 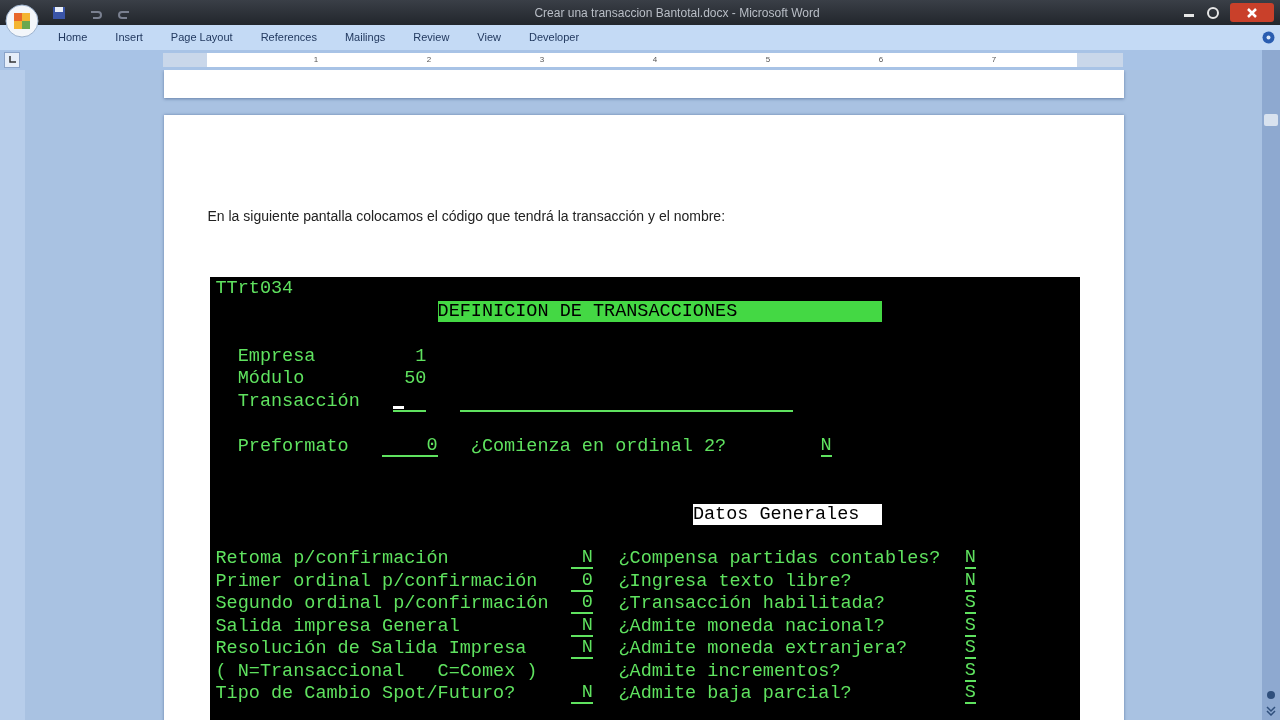 What do you see at coordinates (365, 694) in the screenshot?
I see `field-label: Tipo de Cambio Spot/Futuro?` at bounding box center [365, 694].